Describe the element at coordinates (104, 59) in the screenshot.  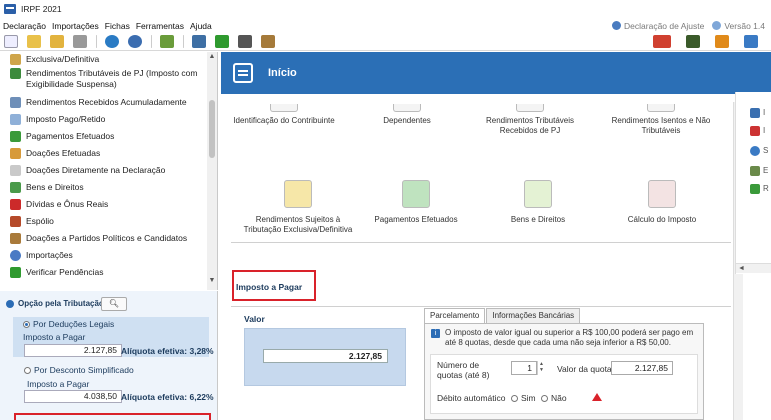
I see `sidebar-item-exclusiva: Exclusiva/Definitiva` at that location.